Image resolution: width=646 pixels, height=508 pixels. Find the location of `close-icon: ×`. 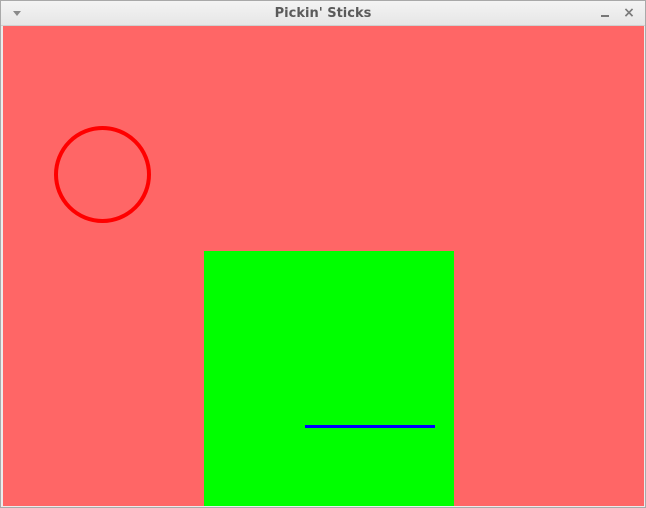

close-icon: × is located at coordinates (629, 13).